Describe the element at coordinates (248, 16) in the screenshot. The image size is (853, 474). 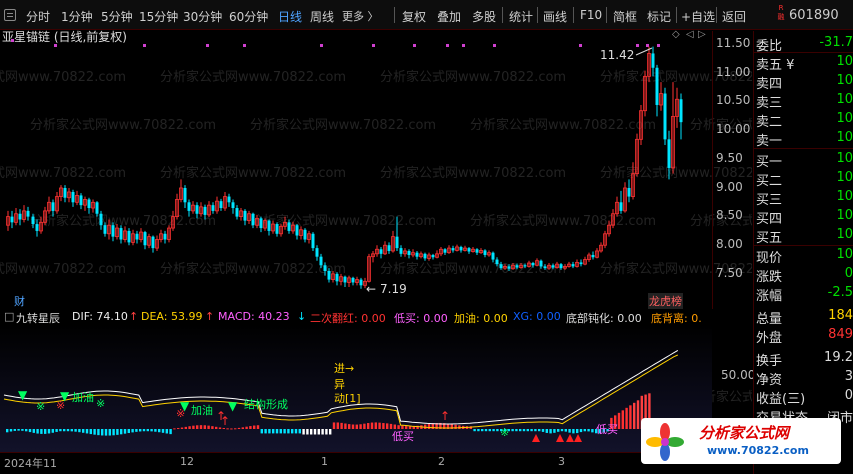
I see `period-tab-60min: 60分钟` at that location.